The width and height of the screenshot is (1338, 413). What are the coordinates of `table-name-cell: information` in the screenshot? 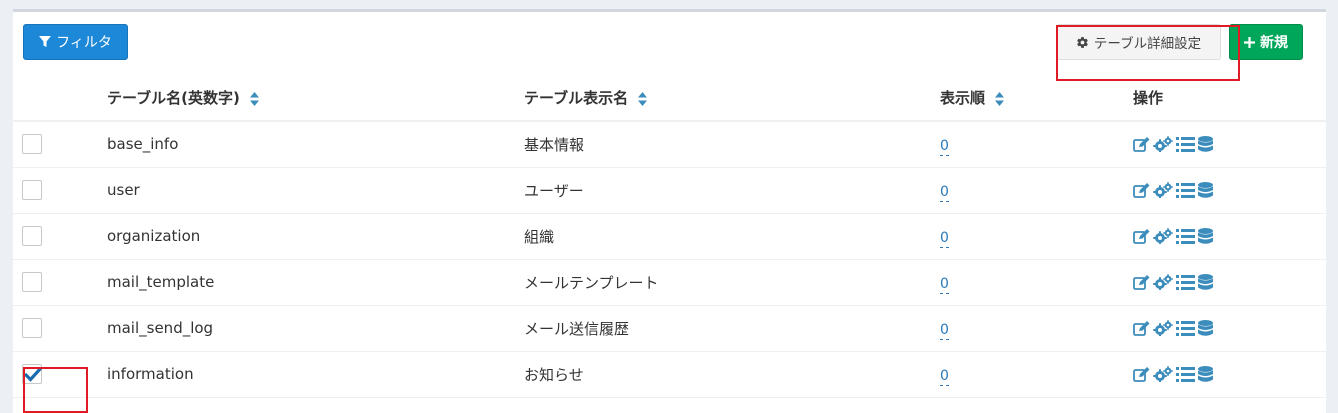 It's located at (150, 374).